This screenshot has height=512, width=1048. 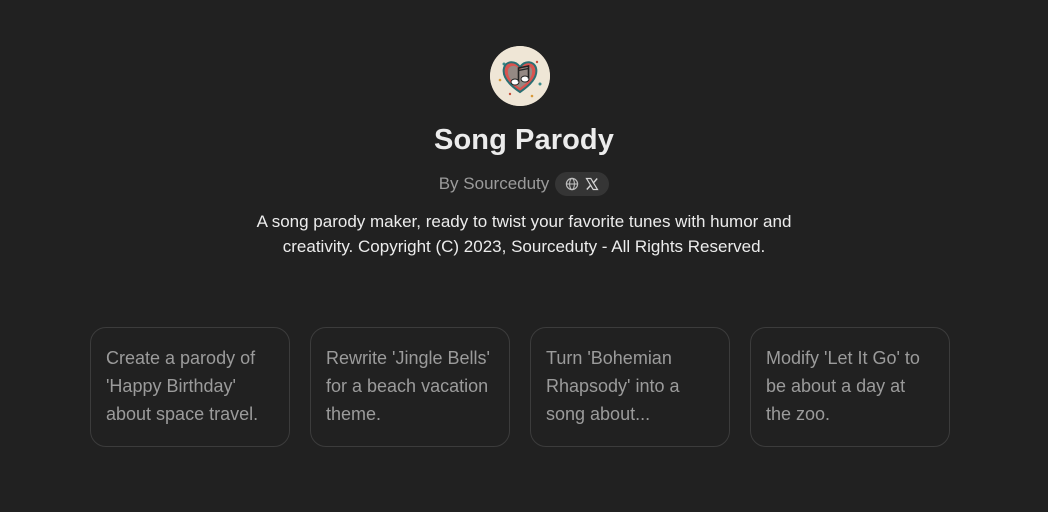 What do you see at coordinates (592, 184) in the screenshot?
I see `x-logo-icon` at bounding box center [592, 184].